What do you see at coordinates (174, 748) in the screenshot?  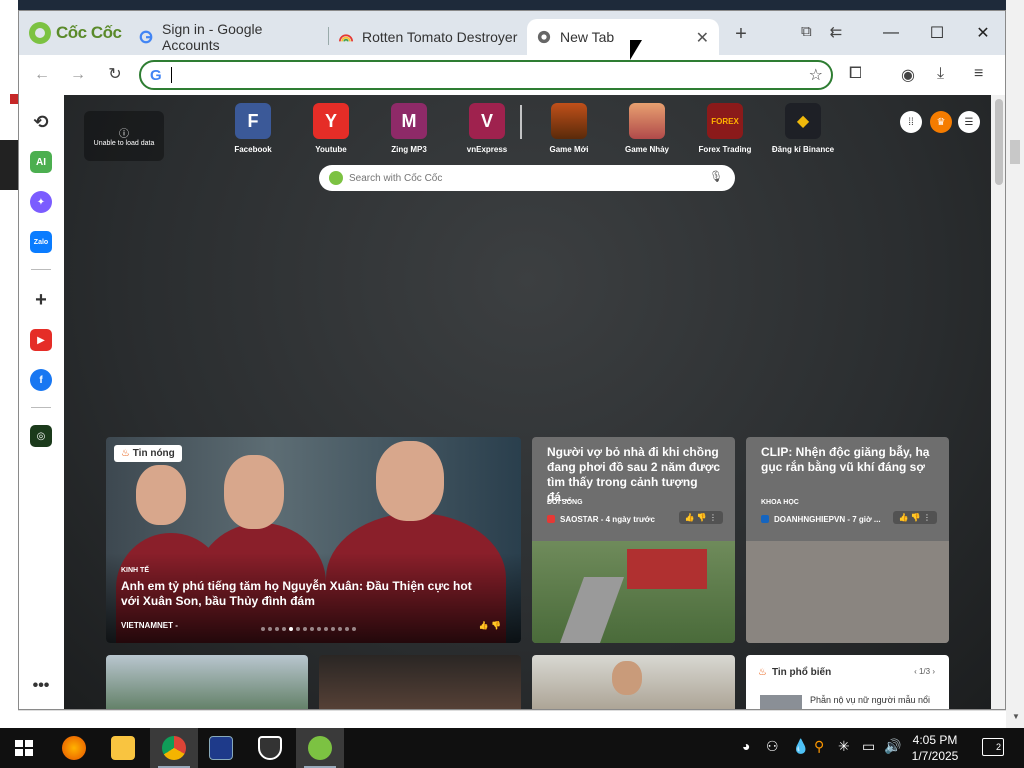 I see `chrome-icon` at bounding box center [174, 748].